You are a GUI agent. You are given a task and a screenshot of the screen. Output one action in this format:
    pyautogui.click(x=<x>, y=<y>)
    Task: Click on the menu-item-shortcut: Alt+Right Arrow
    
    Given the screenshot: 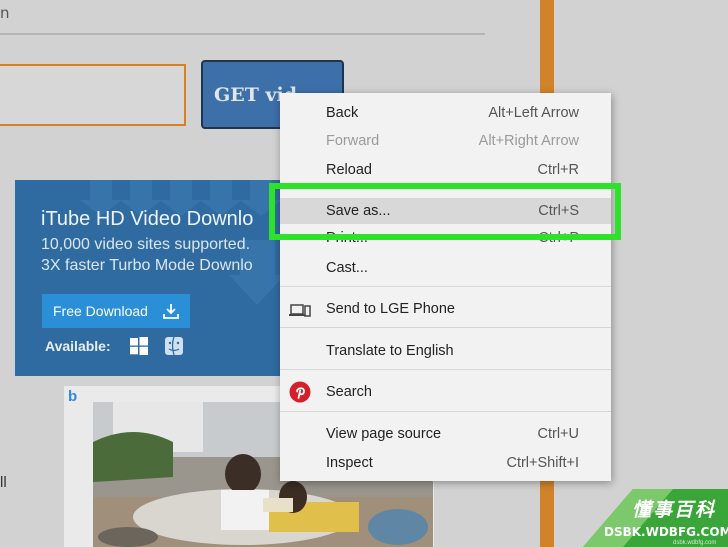 What is the action you would take?
    pyautogui.click(x=528, y=141)
    